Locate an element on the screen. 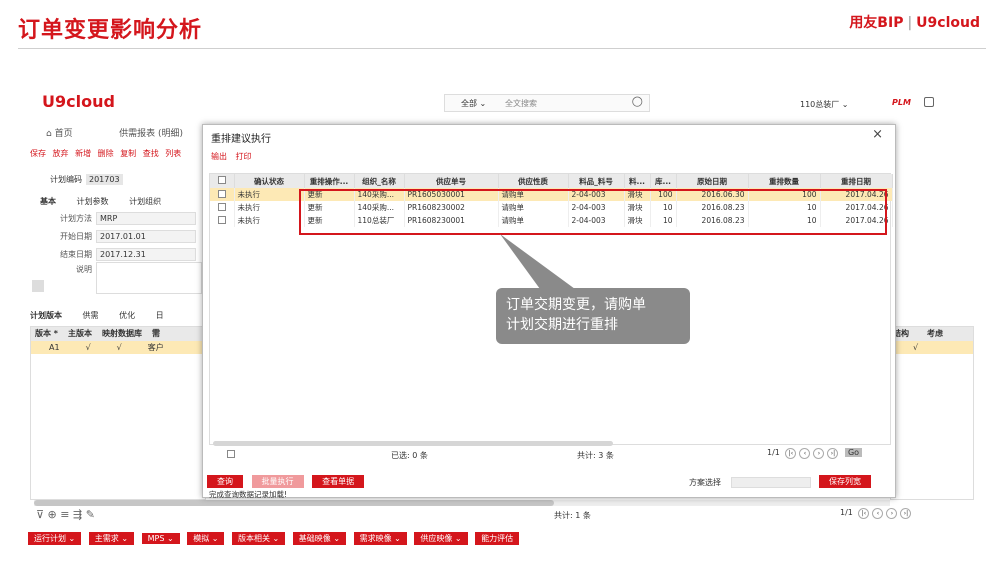  version-grid: 版本 * 主版本 映射数据库需 A1 √ √ 客户 is located at coordinates (118, 413).